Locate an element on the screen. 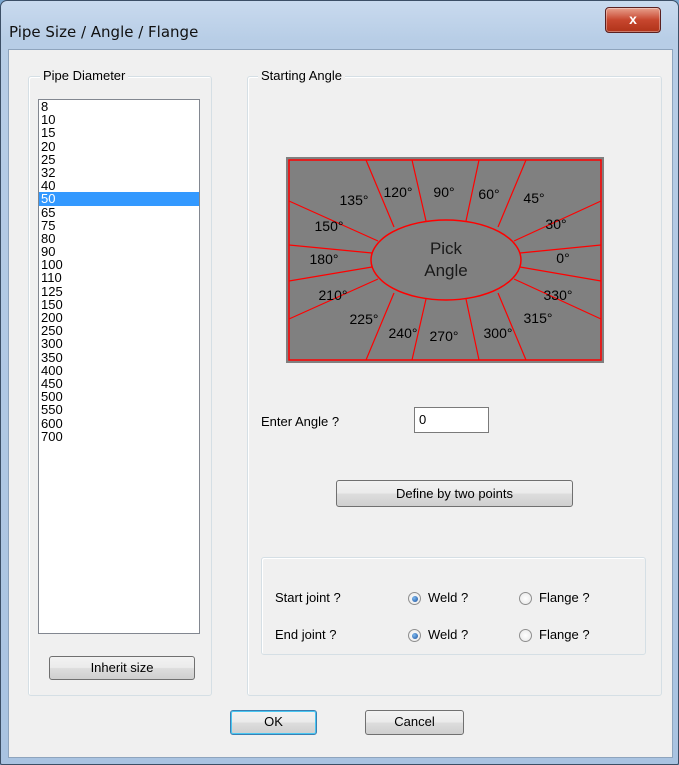 Image resolution: width=679 pixels, height=765 pixels. inherit-size-button: Inherit size is located at coordinates (122, 668).